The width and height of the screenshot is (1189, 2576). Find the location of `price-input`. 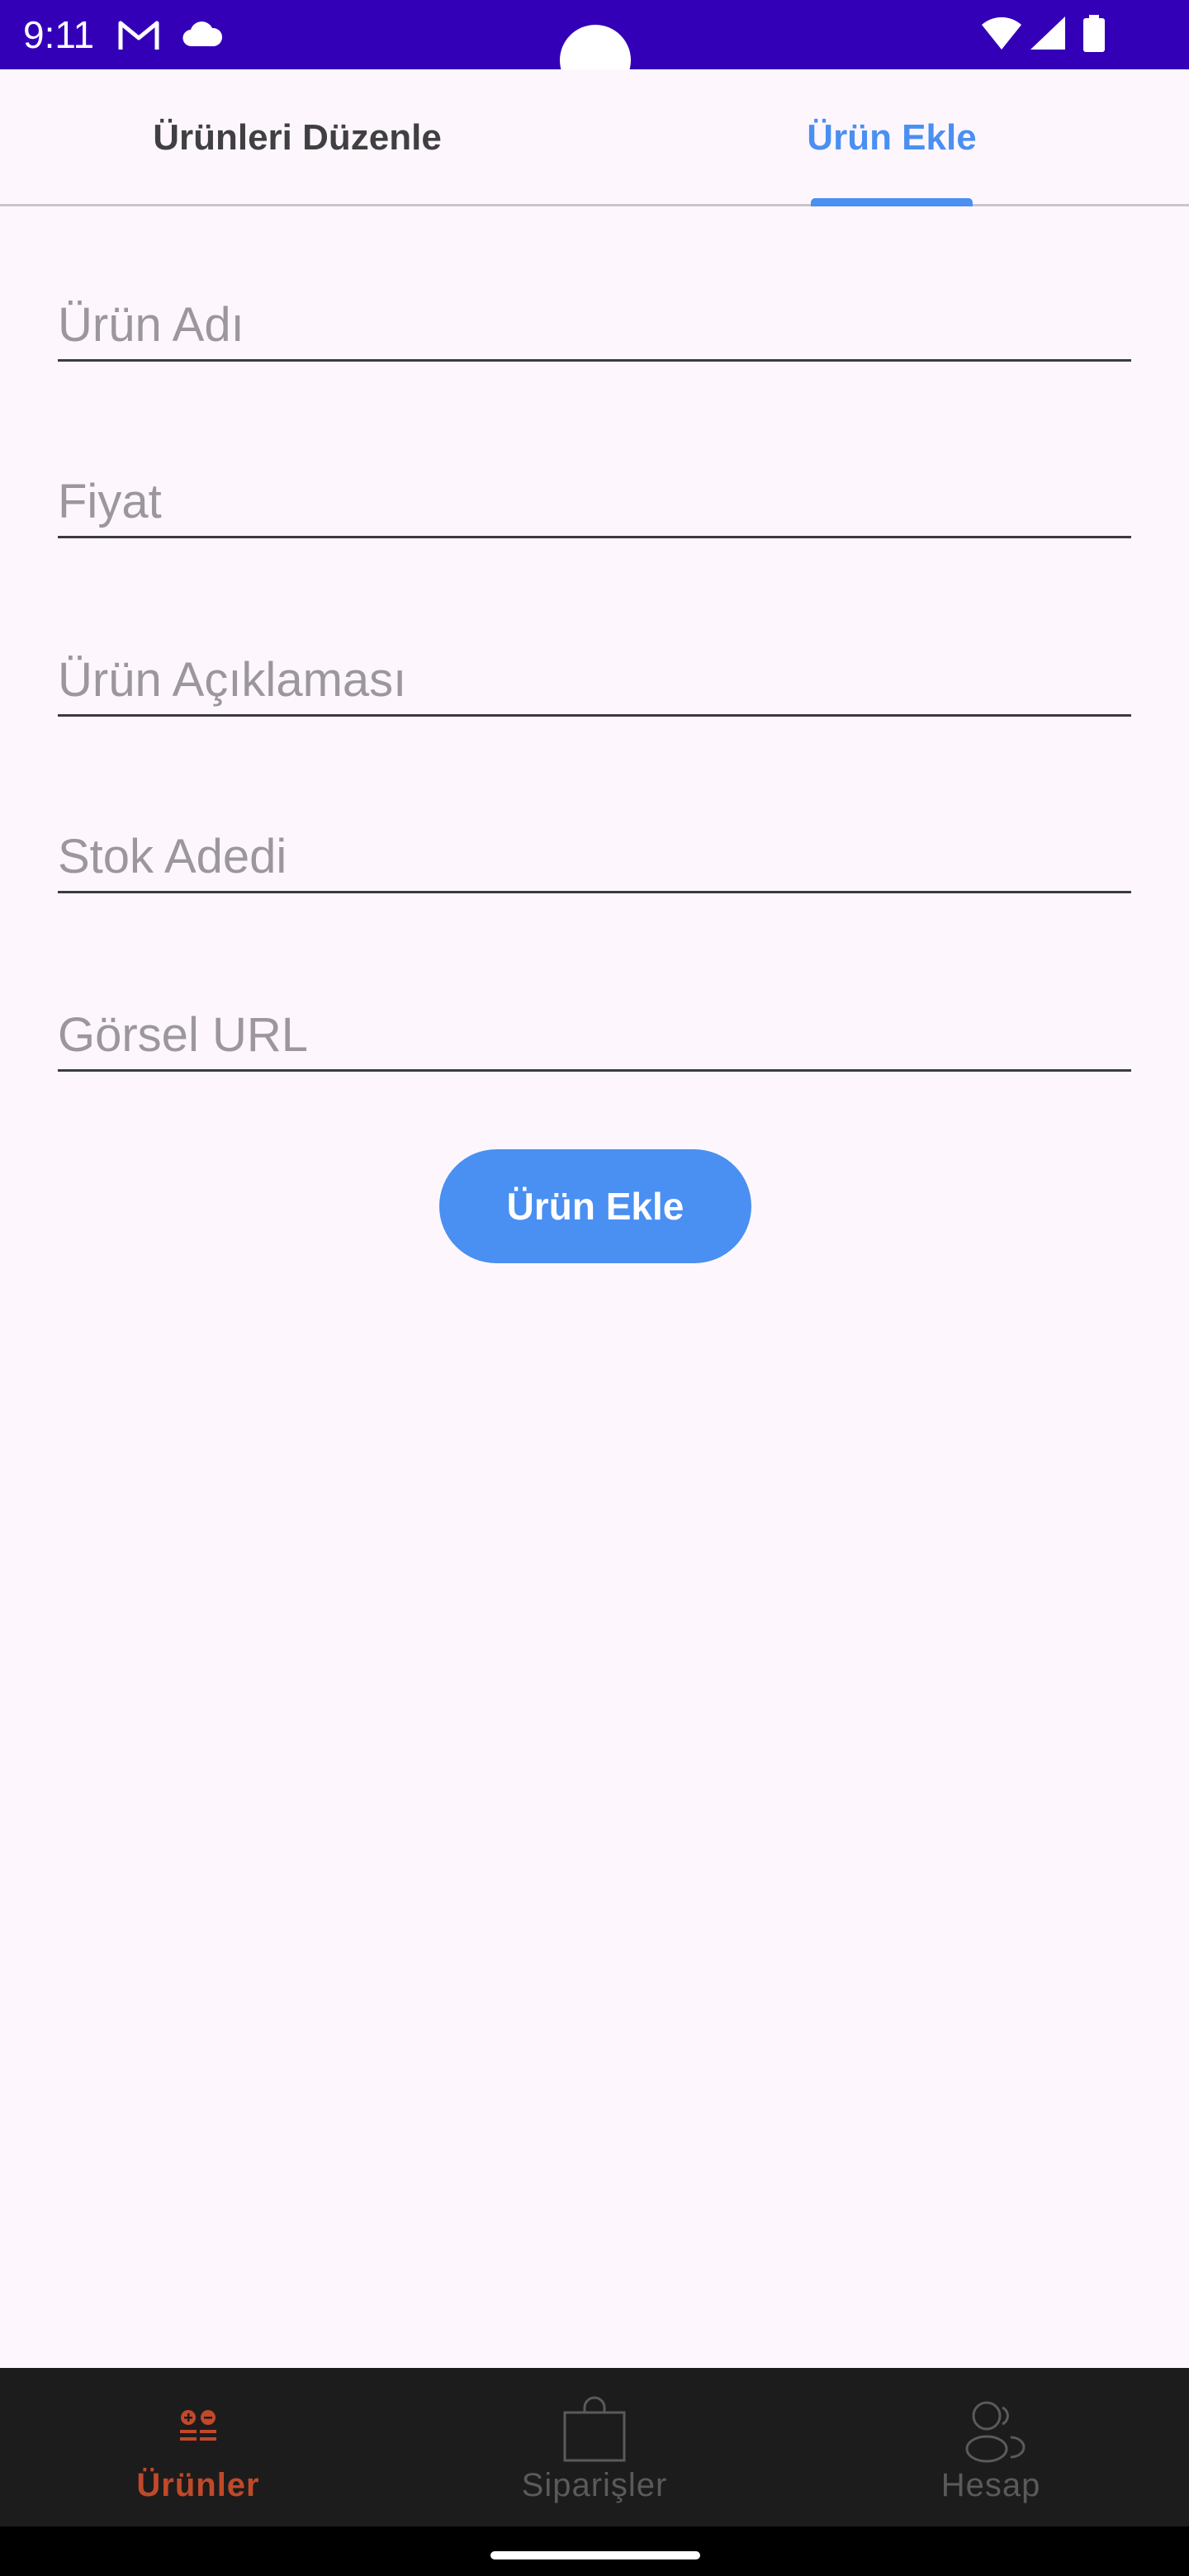

price-input is located at coordinates (594, 501).